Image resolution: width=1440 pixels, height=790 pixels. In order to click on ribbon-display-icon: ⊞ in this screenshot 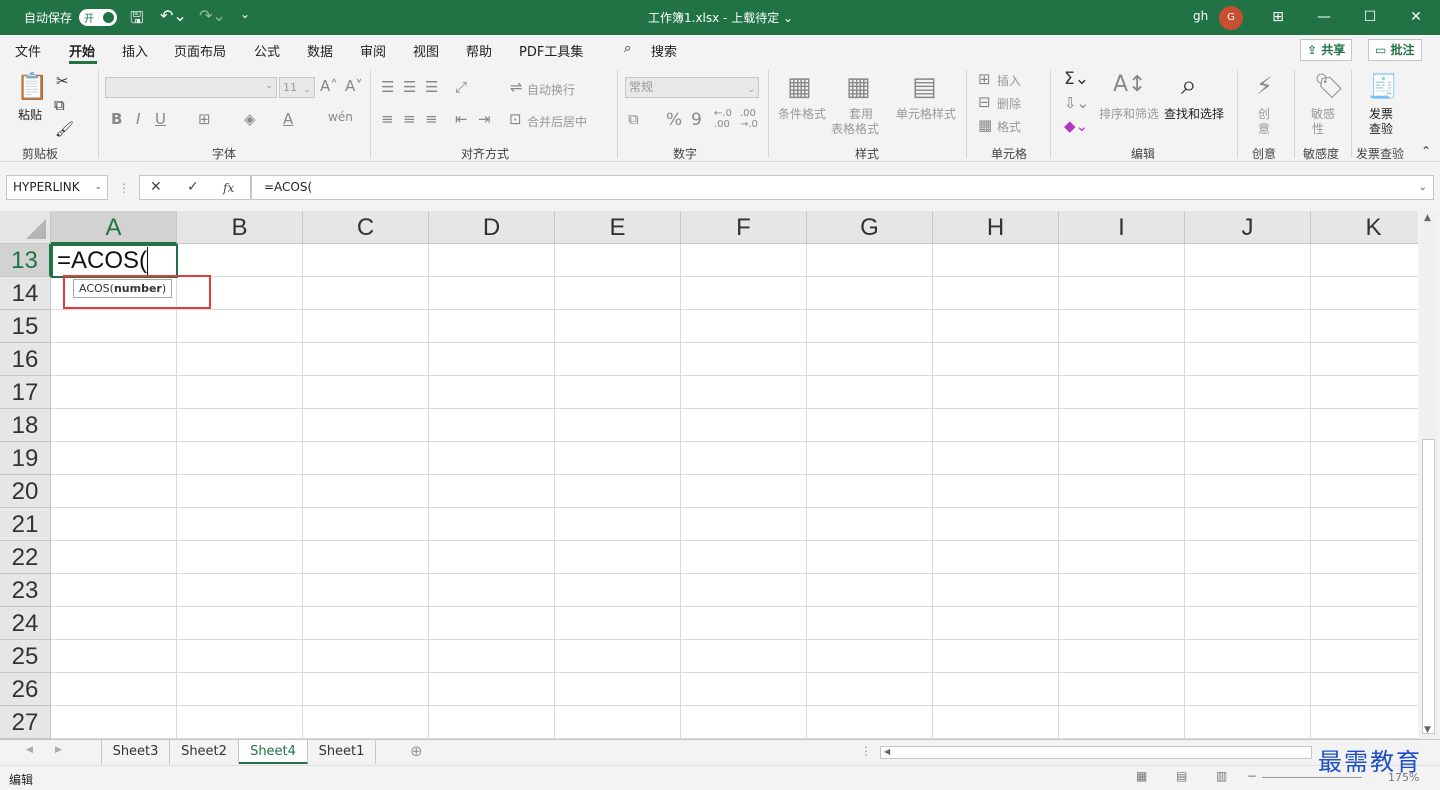, I will do `click(1278, 17)`.